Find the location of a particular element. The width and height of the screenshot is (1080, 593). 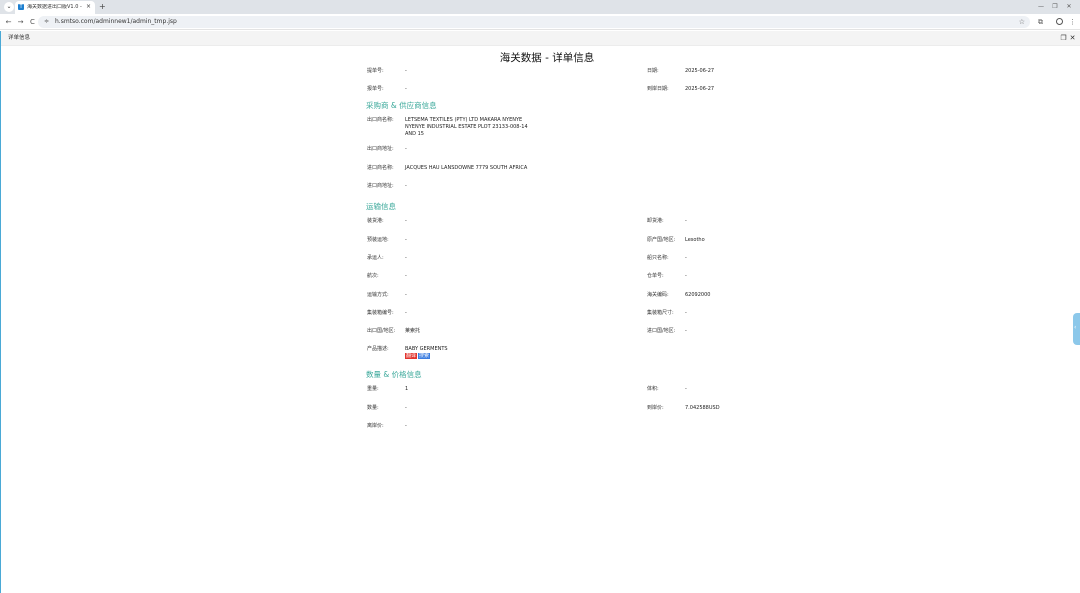

weight-label: 重量: is located at coordinates (373, 389).